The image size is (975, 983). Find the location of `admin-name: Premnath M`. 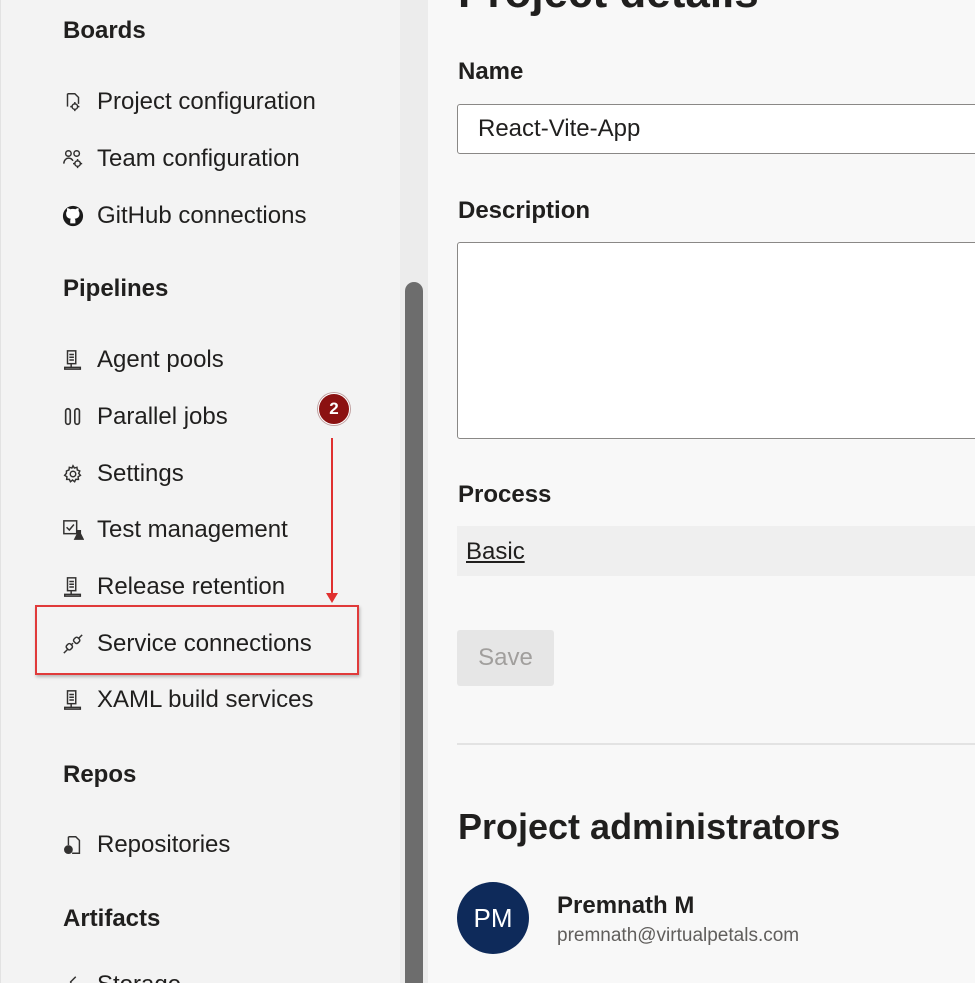

admin-name: Premnath M is located at coordinates (626, 905).